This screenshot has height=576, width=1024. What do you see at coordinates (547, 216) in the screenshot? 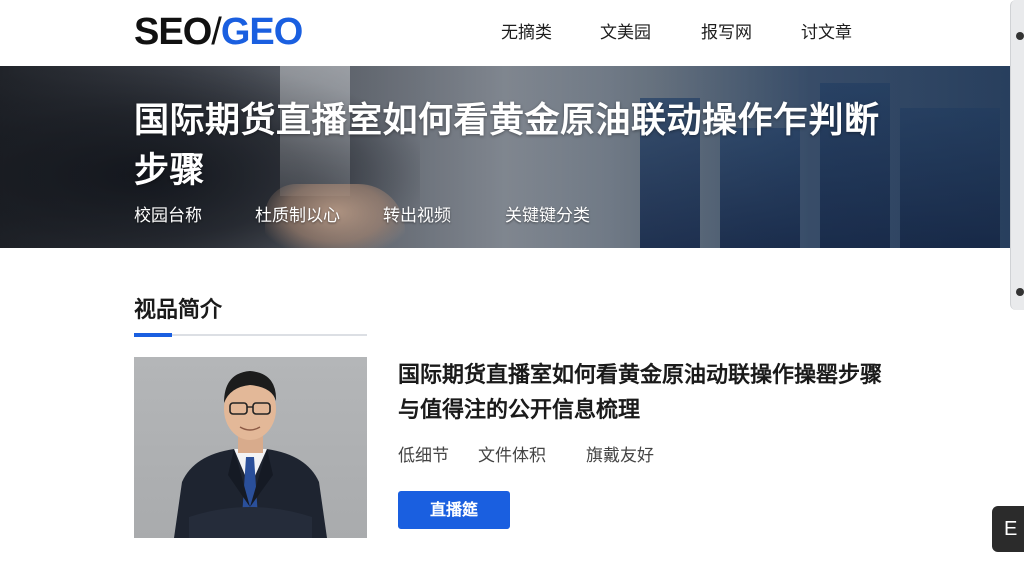
I see `hero-tab-4: 关键键分类` at bounding box center [547, 216].